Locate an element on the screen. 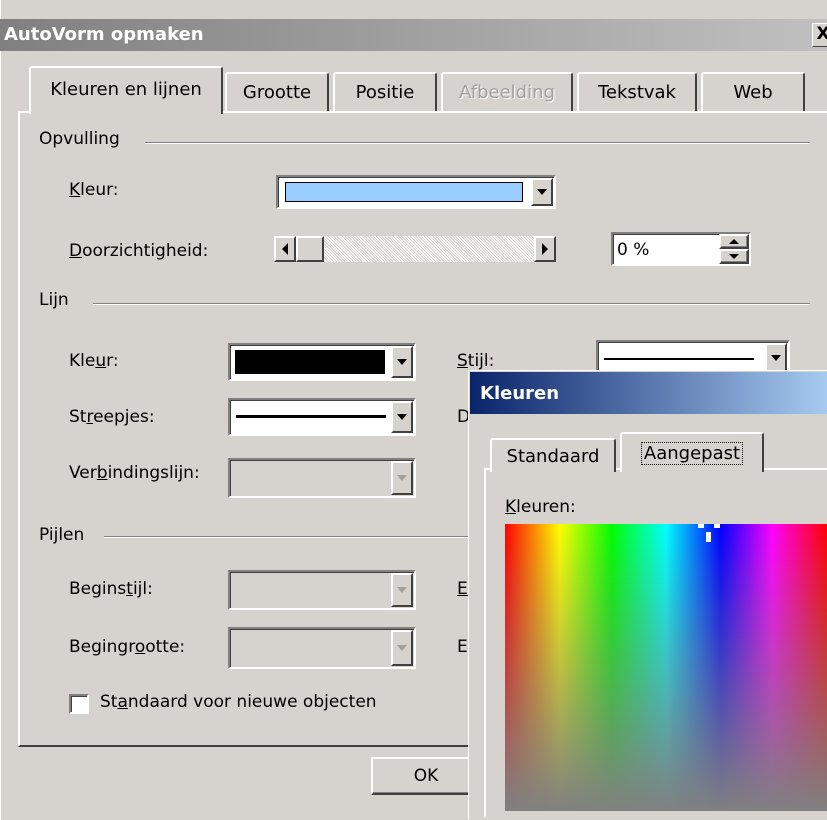  begin-style-dropdown-button is located at coordinates (402, 590).